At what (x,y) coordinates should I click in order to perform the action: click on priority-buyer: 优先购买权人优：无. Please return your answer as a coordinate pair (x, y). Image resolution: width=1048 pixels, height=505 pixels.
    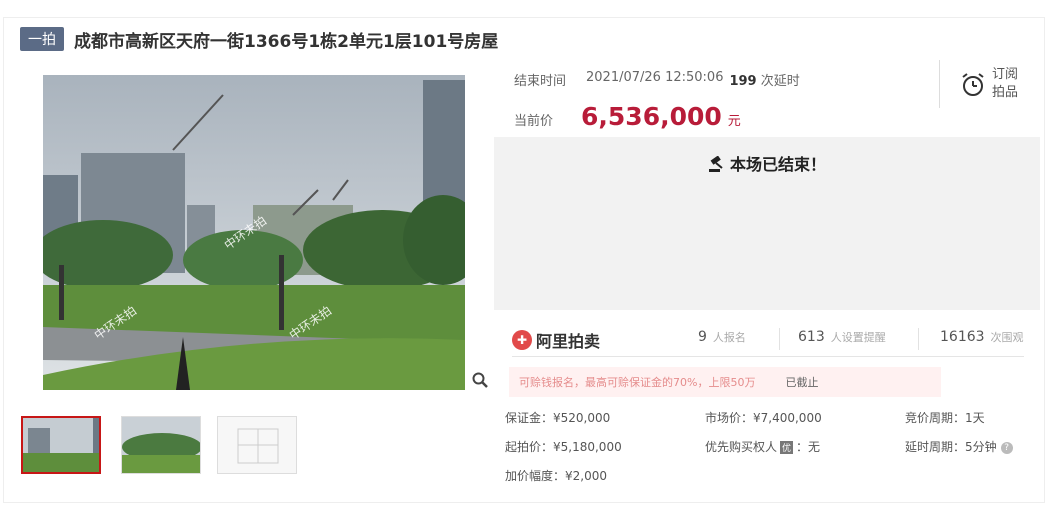
    Looking at the image, I should click on (762, 446).